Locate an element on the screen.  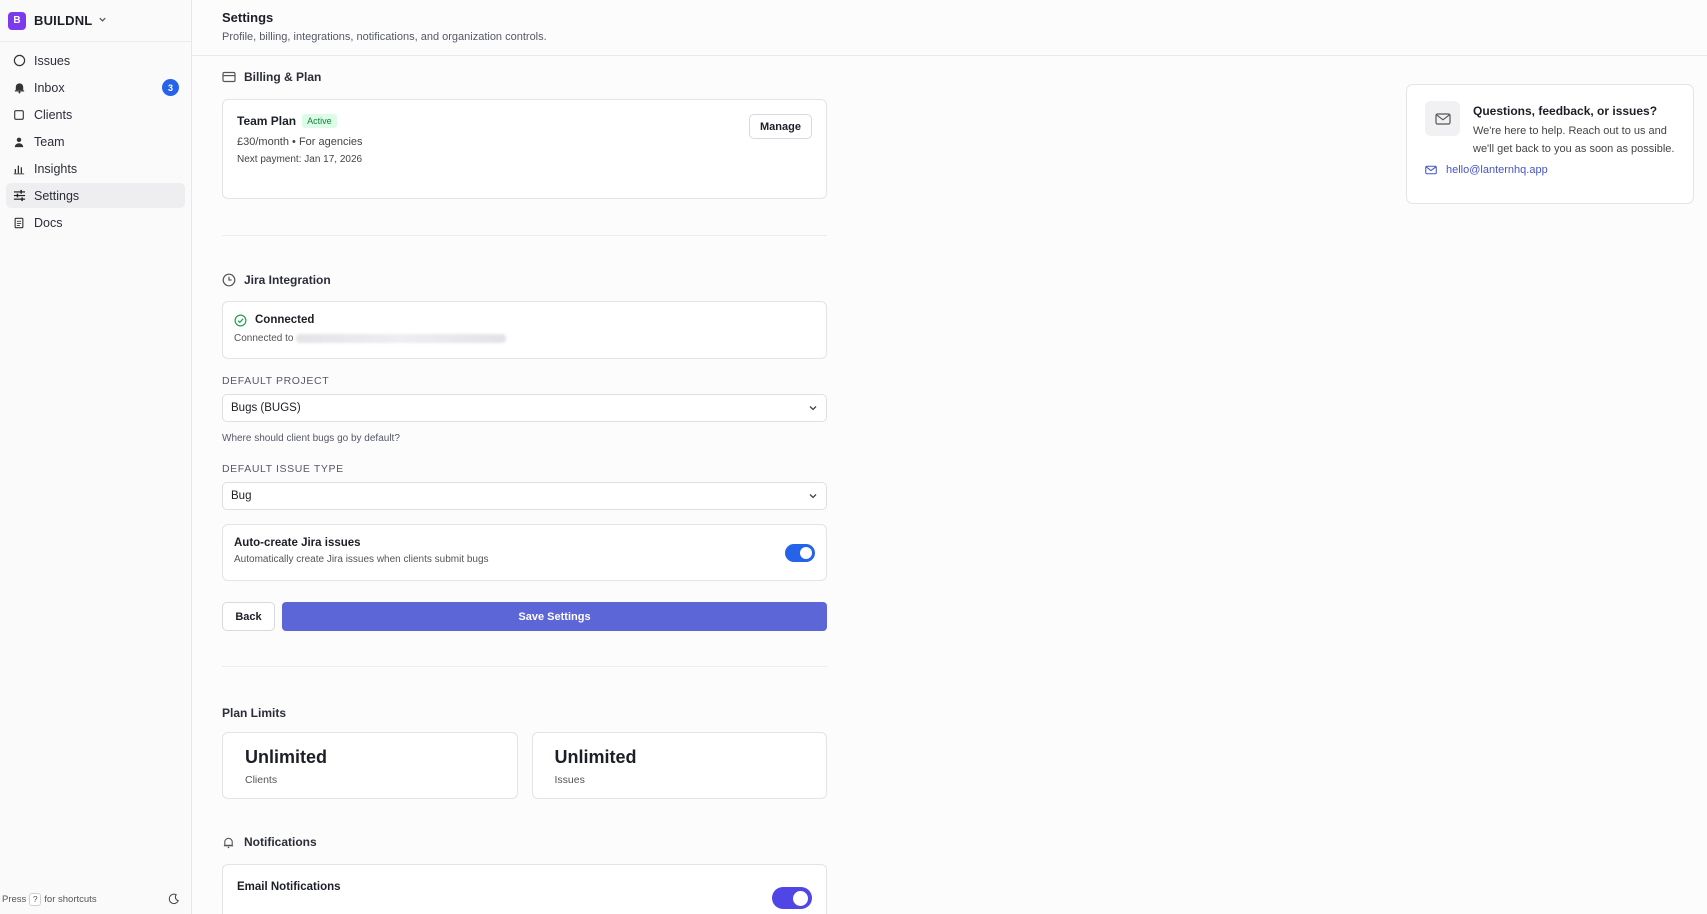
shortcut-hint-suffix: for shortcuts is located at coordinates (70, 899).